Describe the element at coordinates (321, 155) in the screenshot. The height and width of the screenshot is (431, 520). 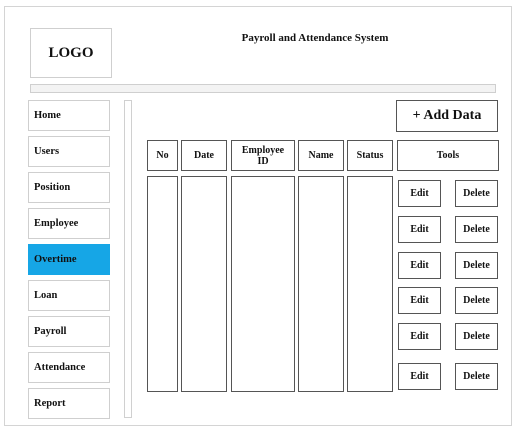
I see `column-header-name: Name` at that location.